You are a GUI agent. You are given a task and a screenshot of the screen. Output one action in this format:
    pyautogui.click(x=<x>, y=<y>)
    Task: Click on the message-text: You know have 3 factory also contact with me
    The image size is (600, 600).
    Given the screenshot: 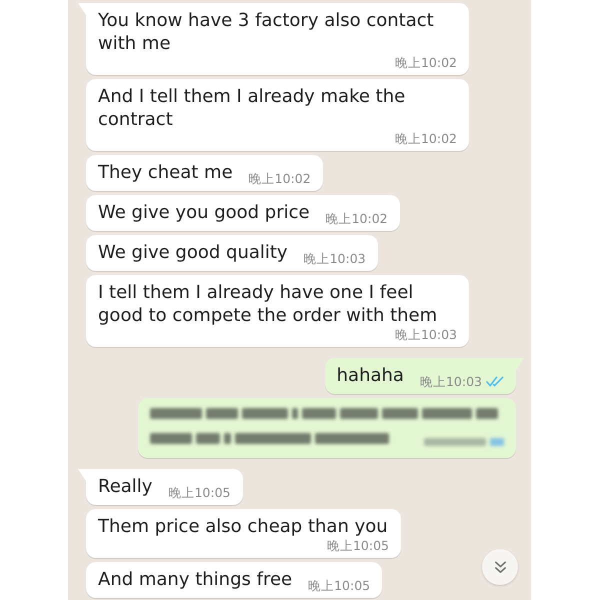 What is the action you would take?
    pyautogui.click(x=266, y=32)
    